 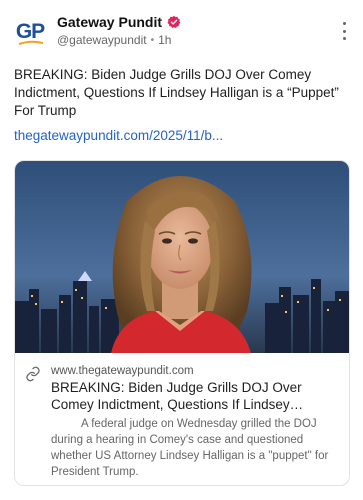 What do you see at coordinates (30, 32) in the screenshot?
I see `avatar: GP` at bounding box center [30, 32].